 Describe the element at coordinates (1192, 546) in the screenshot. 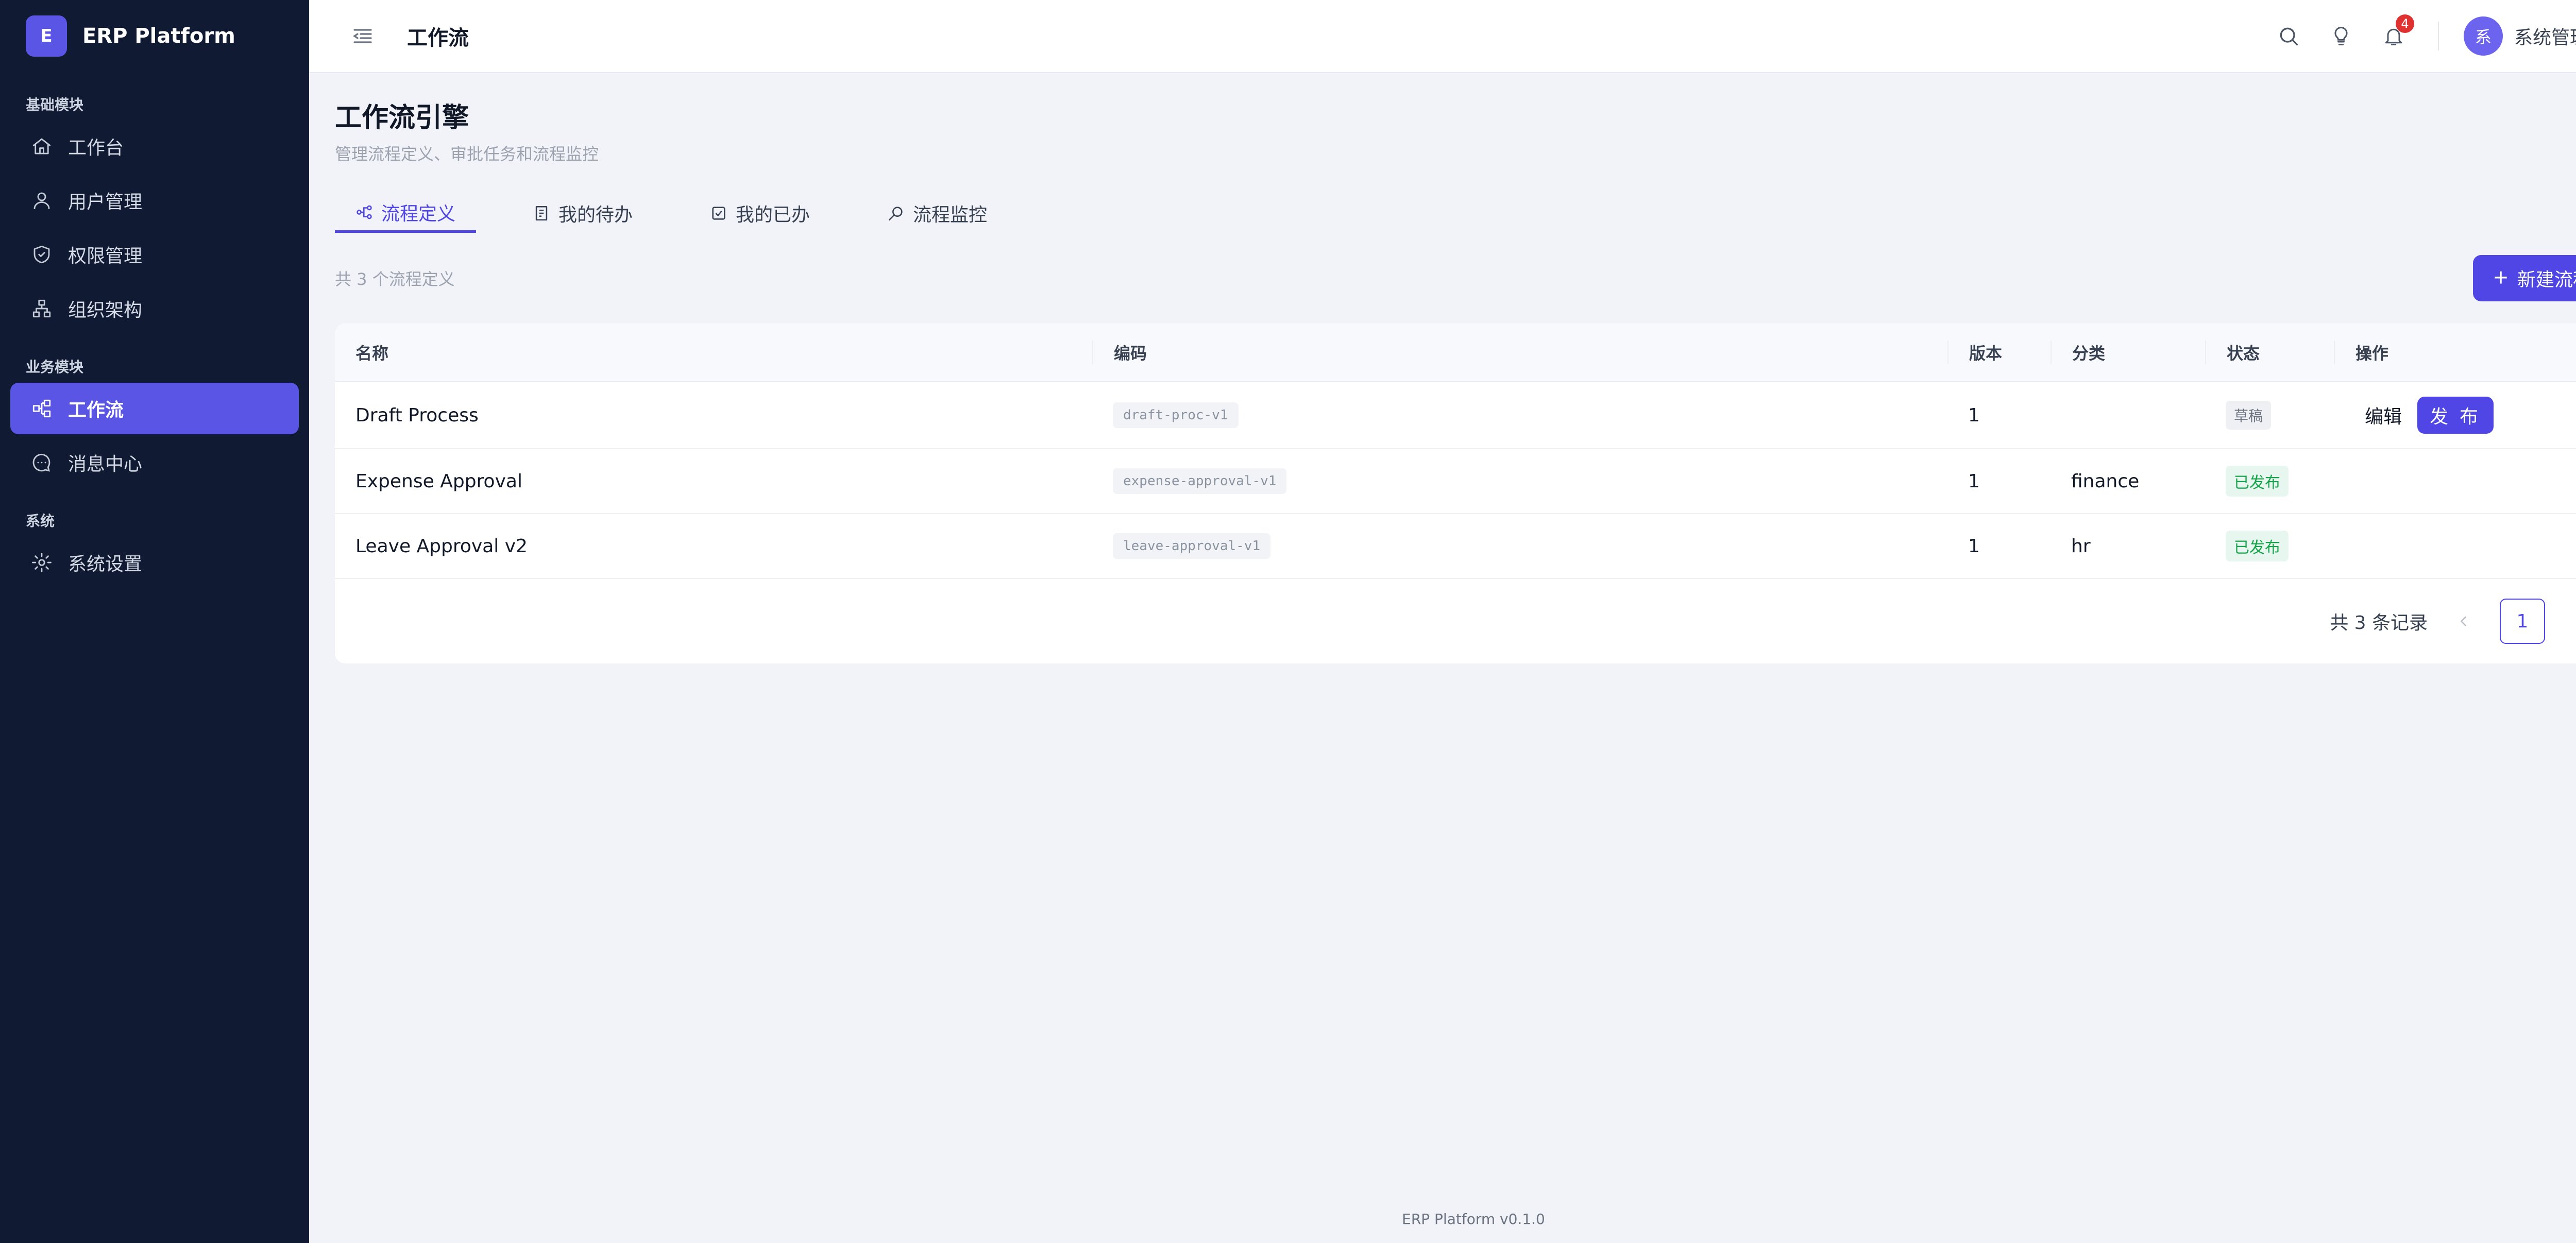

I see `code-tag: leave-approval-v1` at that location.